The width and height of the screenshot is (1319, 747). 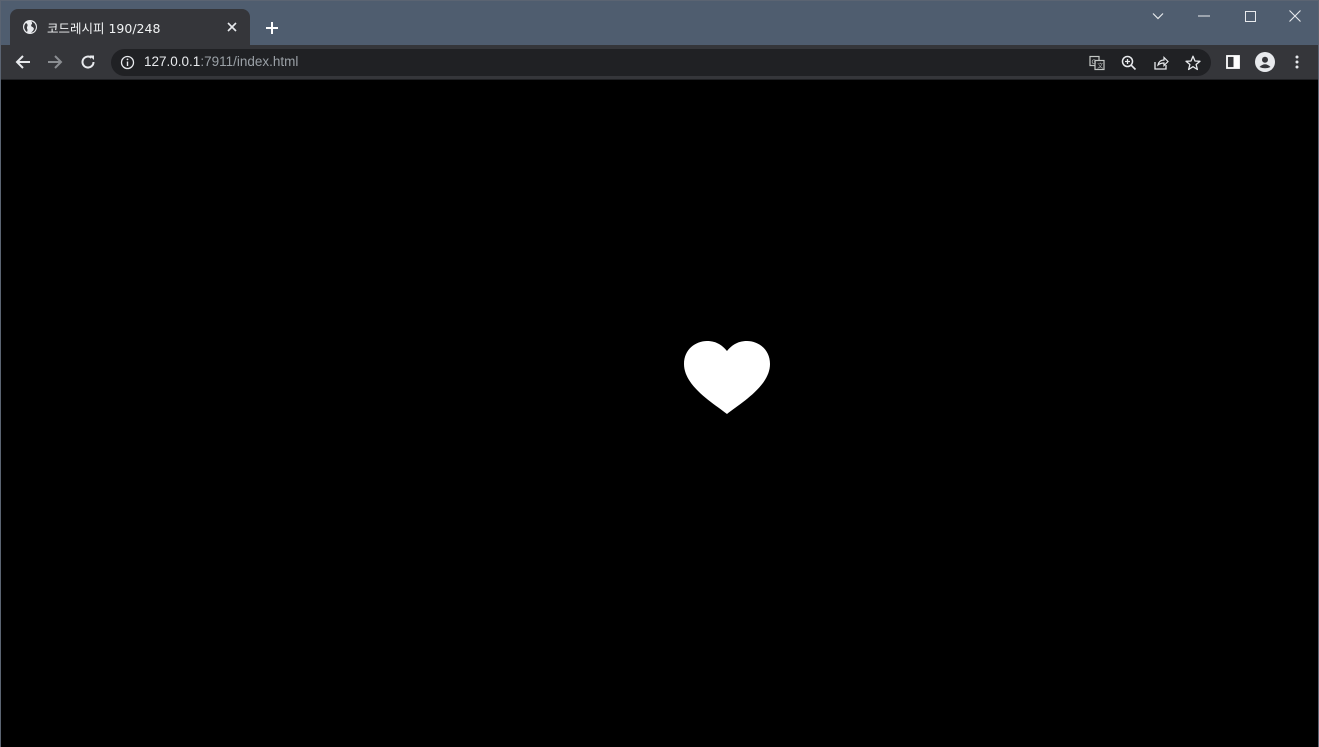 I want to click on maximize-button, so click(x=1250, y=16).